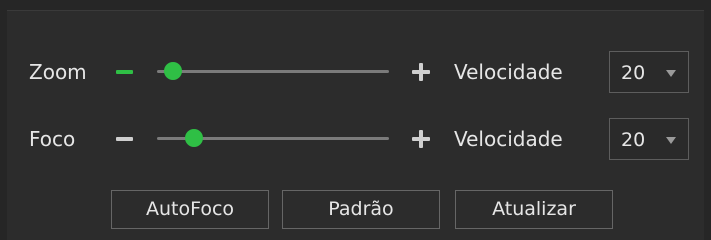 The image size is (711, 240). Describe the element at coordinates (190, 209) in the screenshot. I see `autofocus-button: AutoFoco` at that location.